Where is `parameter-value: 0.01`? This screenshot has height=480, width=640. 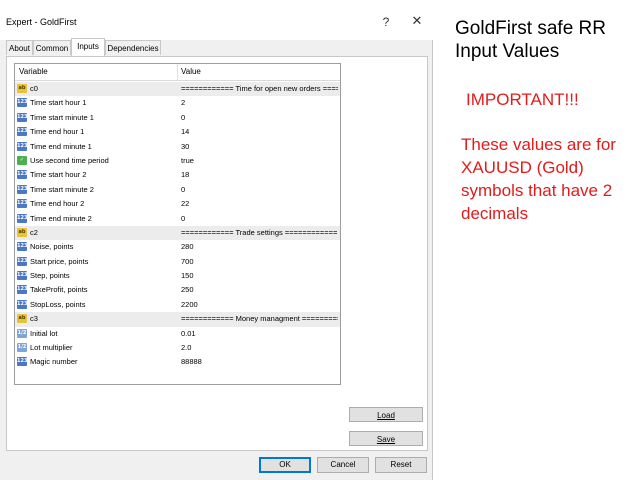 parameter-value: 0.01 is located at coordinates (259, 333).